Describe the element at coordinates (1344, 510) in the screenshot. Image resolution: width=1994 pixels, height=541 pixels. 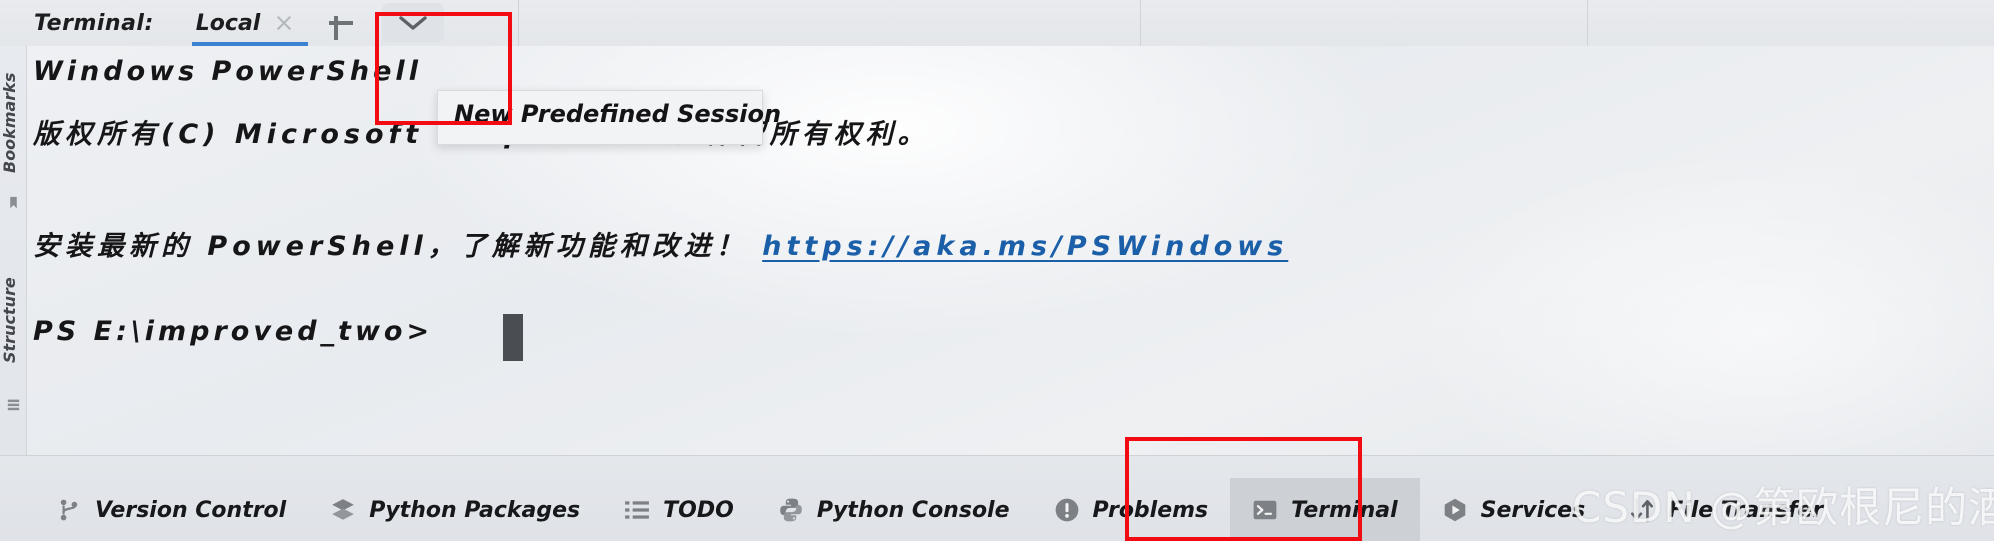
I see `bottom-tab-label: Terminal` at that location.